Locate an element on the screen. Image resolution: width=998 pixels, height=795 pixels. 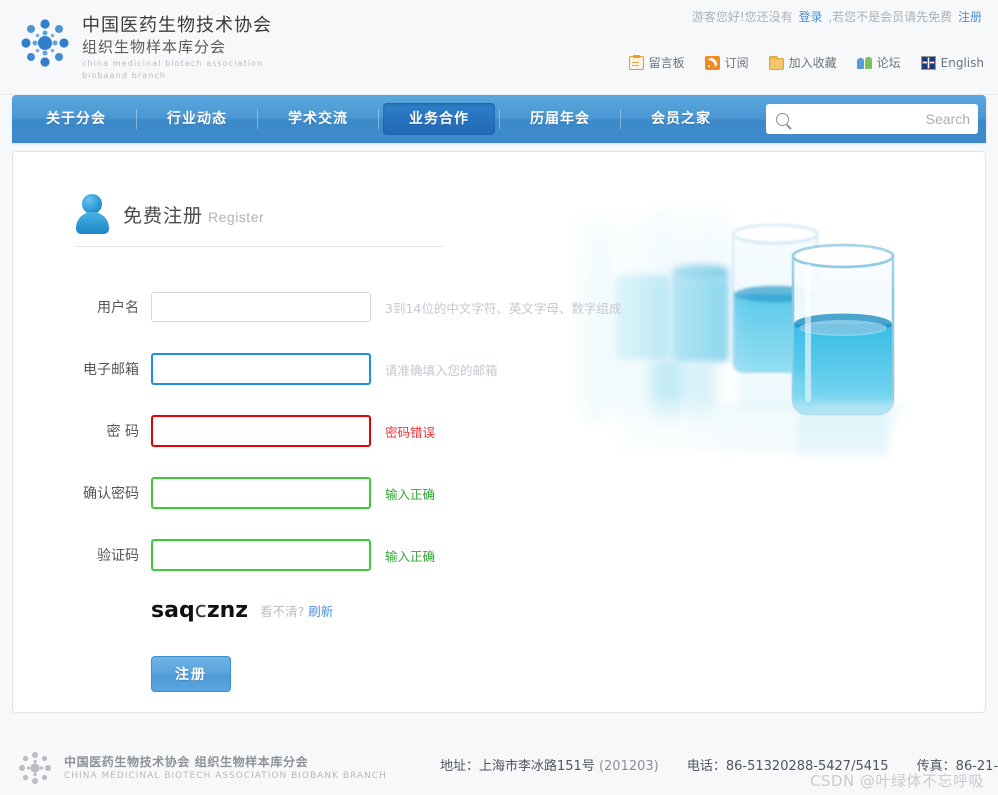
footer-phone: 电话：86-51320288-5427/5415 is located at coordinates (787, 766).